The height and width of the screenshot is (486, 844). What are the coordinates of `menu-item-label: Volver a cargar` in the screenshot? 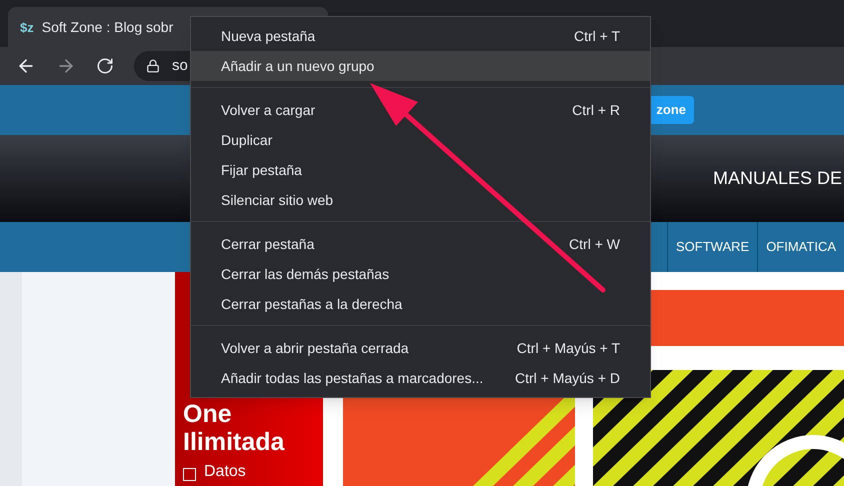 It's located at (268, 110).